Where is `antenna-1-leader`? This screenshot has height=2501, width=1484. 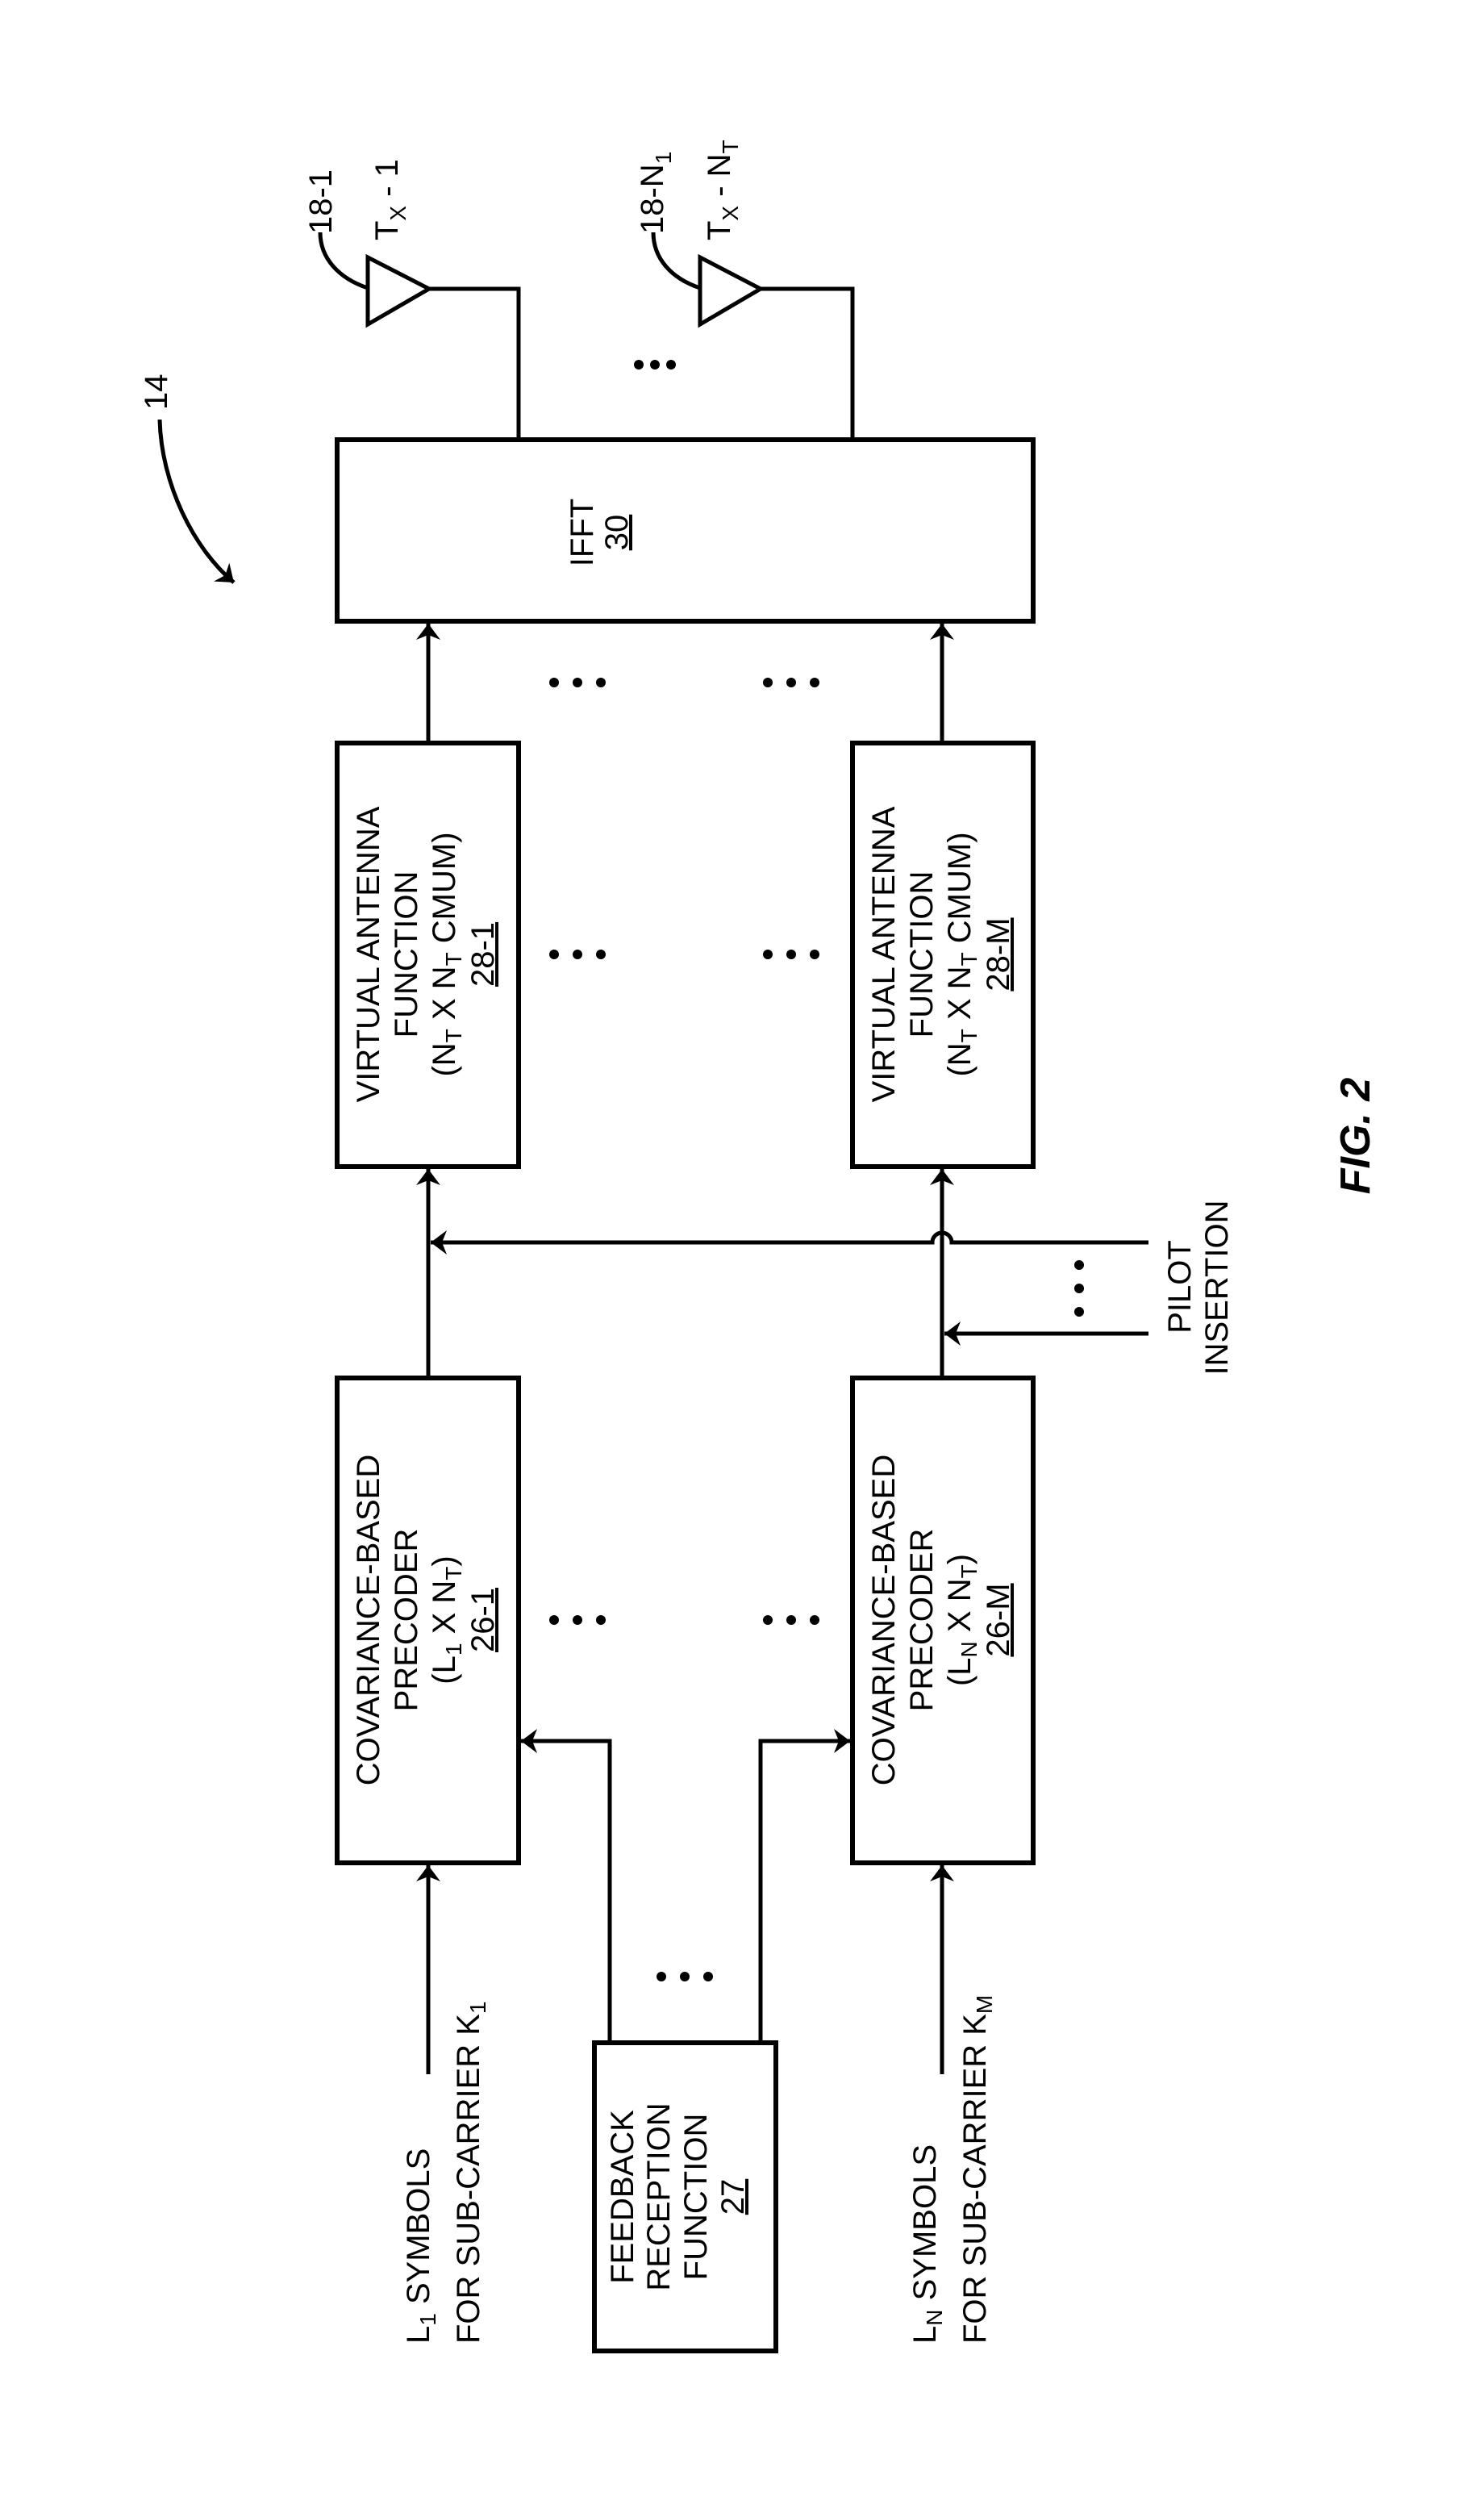 antenna-1-leader is located at coordinates (343, 261).